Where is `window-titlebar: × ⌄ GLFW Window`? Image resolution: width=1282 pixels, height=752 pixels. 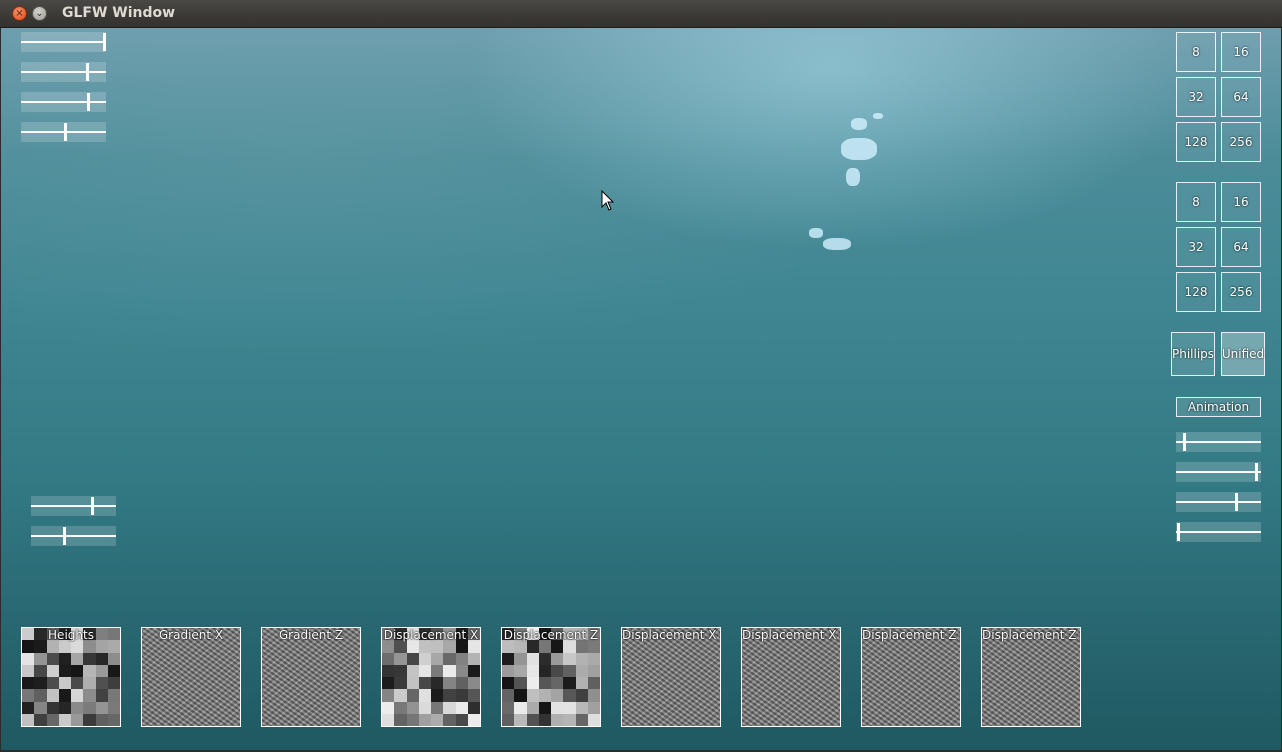
window-titlebar: × ⌄ GLFW Window is located at coordinates (641, 14).